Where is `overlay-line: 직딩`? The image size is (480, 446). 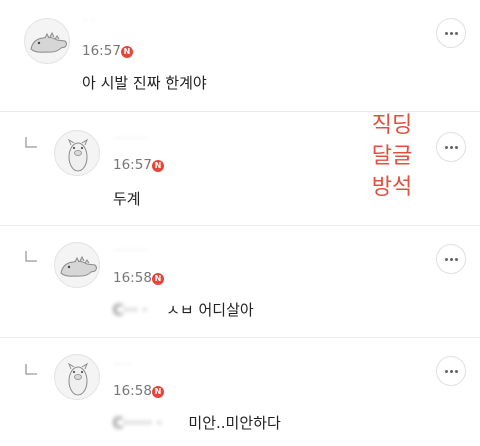 overlay-line: 직딩 is located at coordinates (392, 125).